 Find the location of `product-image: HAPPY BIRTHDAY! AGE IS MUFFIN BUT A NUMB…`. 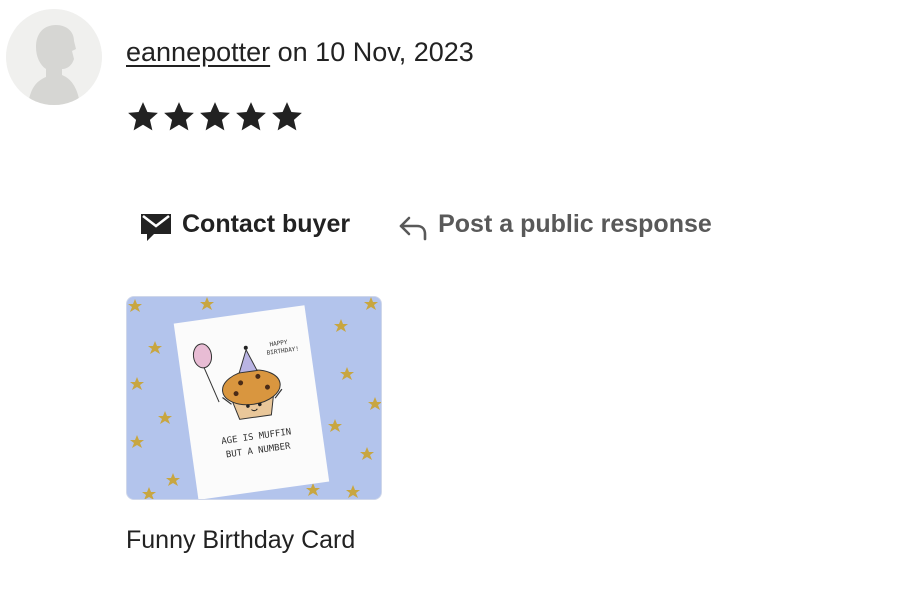

product-image: HAPPY BIRTHDAY! AGE IS MUFFIN BUT A NUMB… is located at coordinates (254, 398).